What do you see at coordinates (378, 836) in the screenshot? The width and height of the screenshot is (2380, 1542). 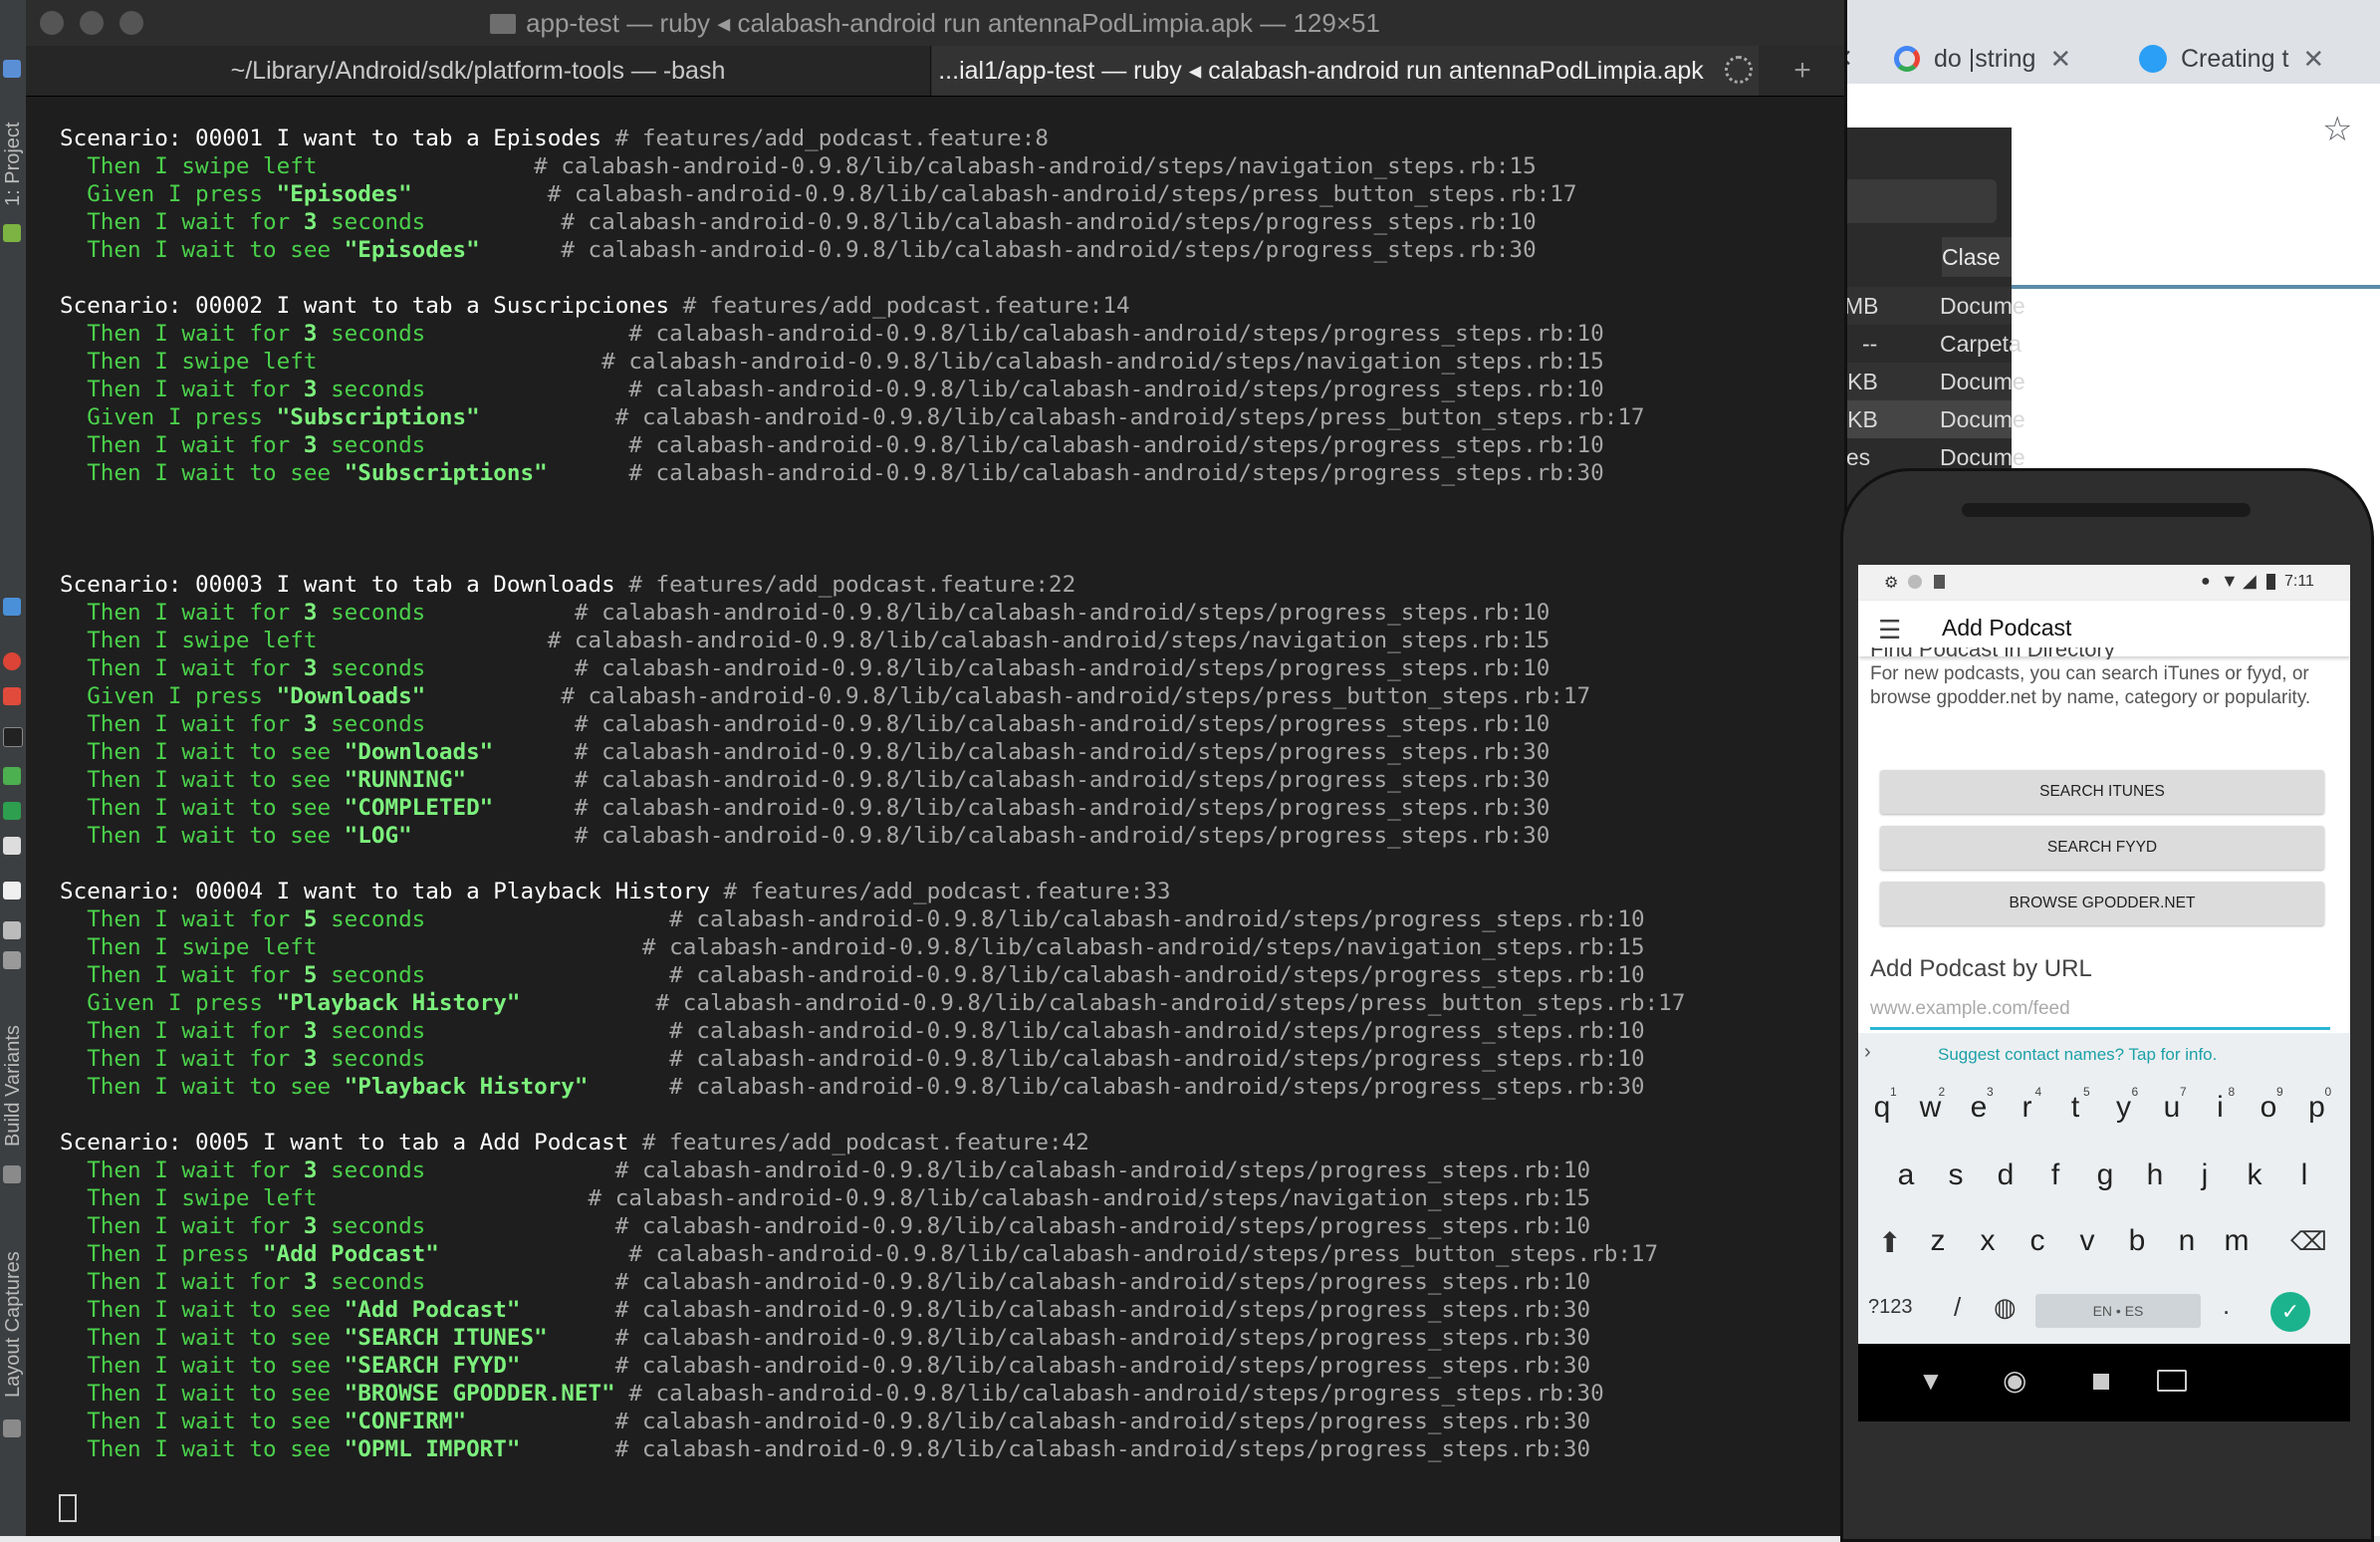 I see `step-argument: "LOG"` at bounding box center [378, 836].